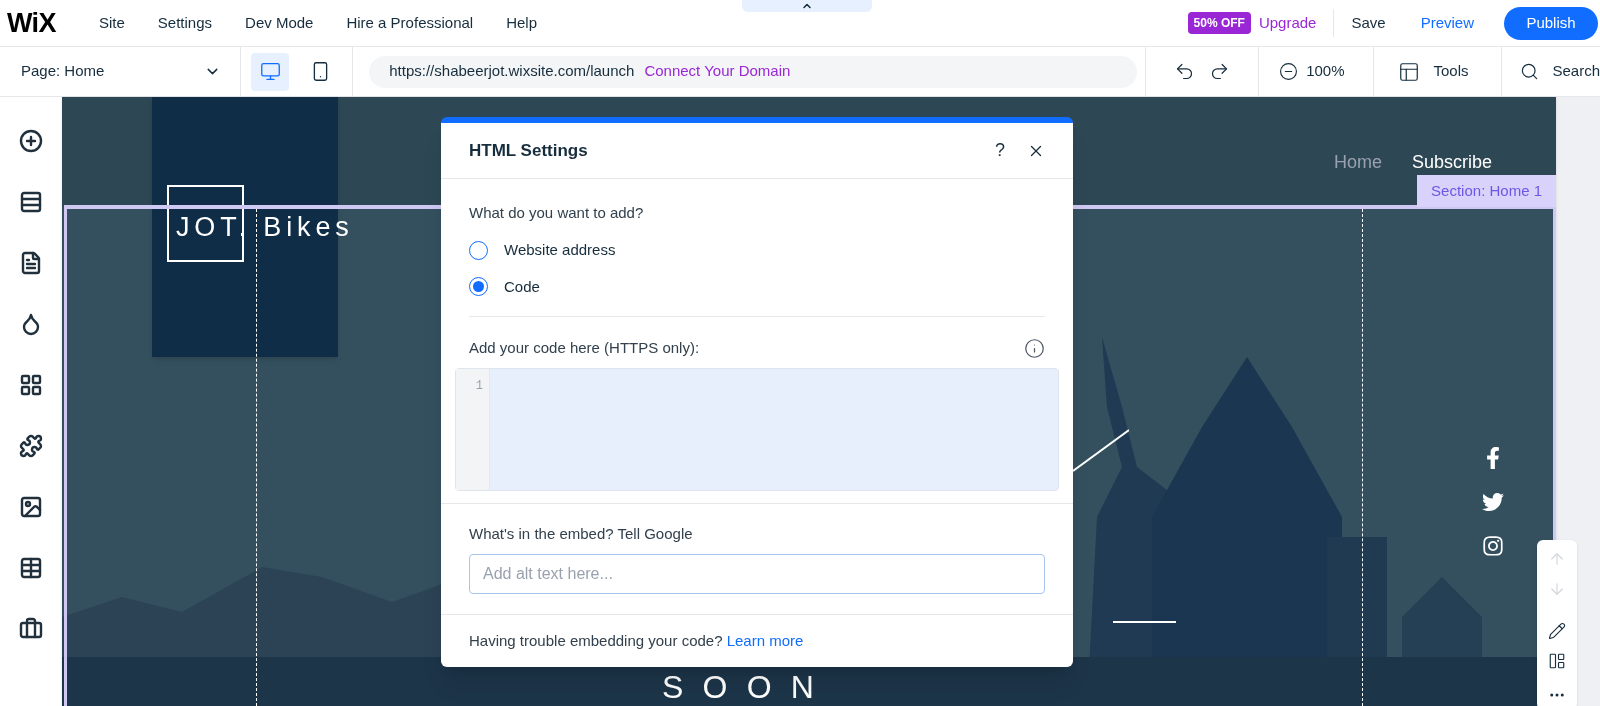  Describe the element at coordinates (528, 150) in the screenshot. I see `dialog-title: HTML Settings` at that location.